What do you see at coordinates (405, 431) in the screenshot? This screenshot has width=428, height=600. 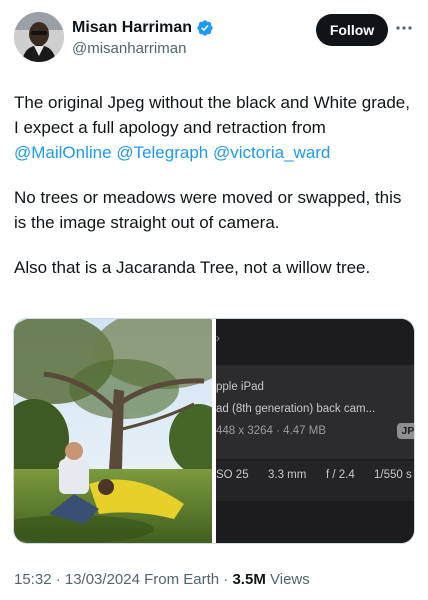 I see `format-badge: JPG` at bounding box center [405, 431].